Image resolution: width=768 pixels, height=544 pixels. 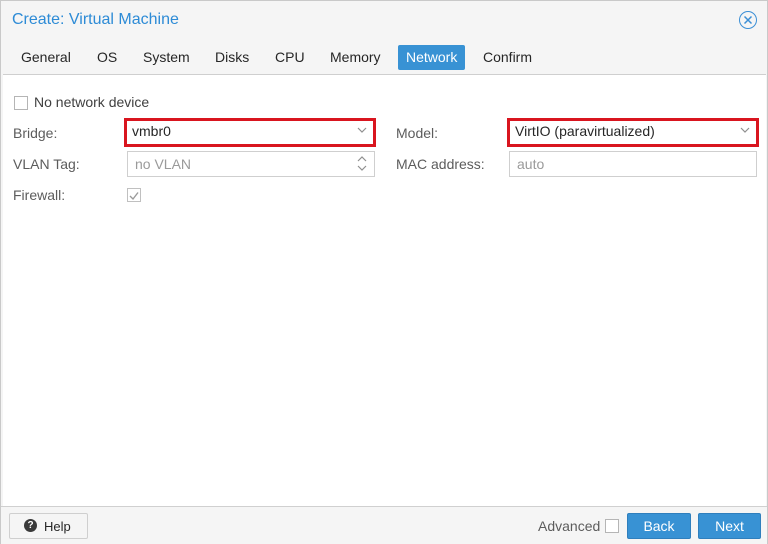 I want to click on model-select: VirtIO (paravirtualized), so click(x=633, y=132).